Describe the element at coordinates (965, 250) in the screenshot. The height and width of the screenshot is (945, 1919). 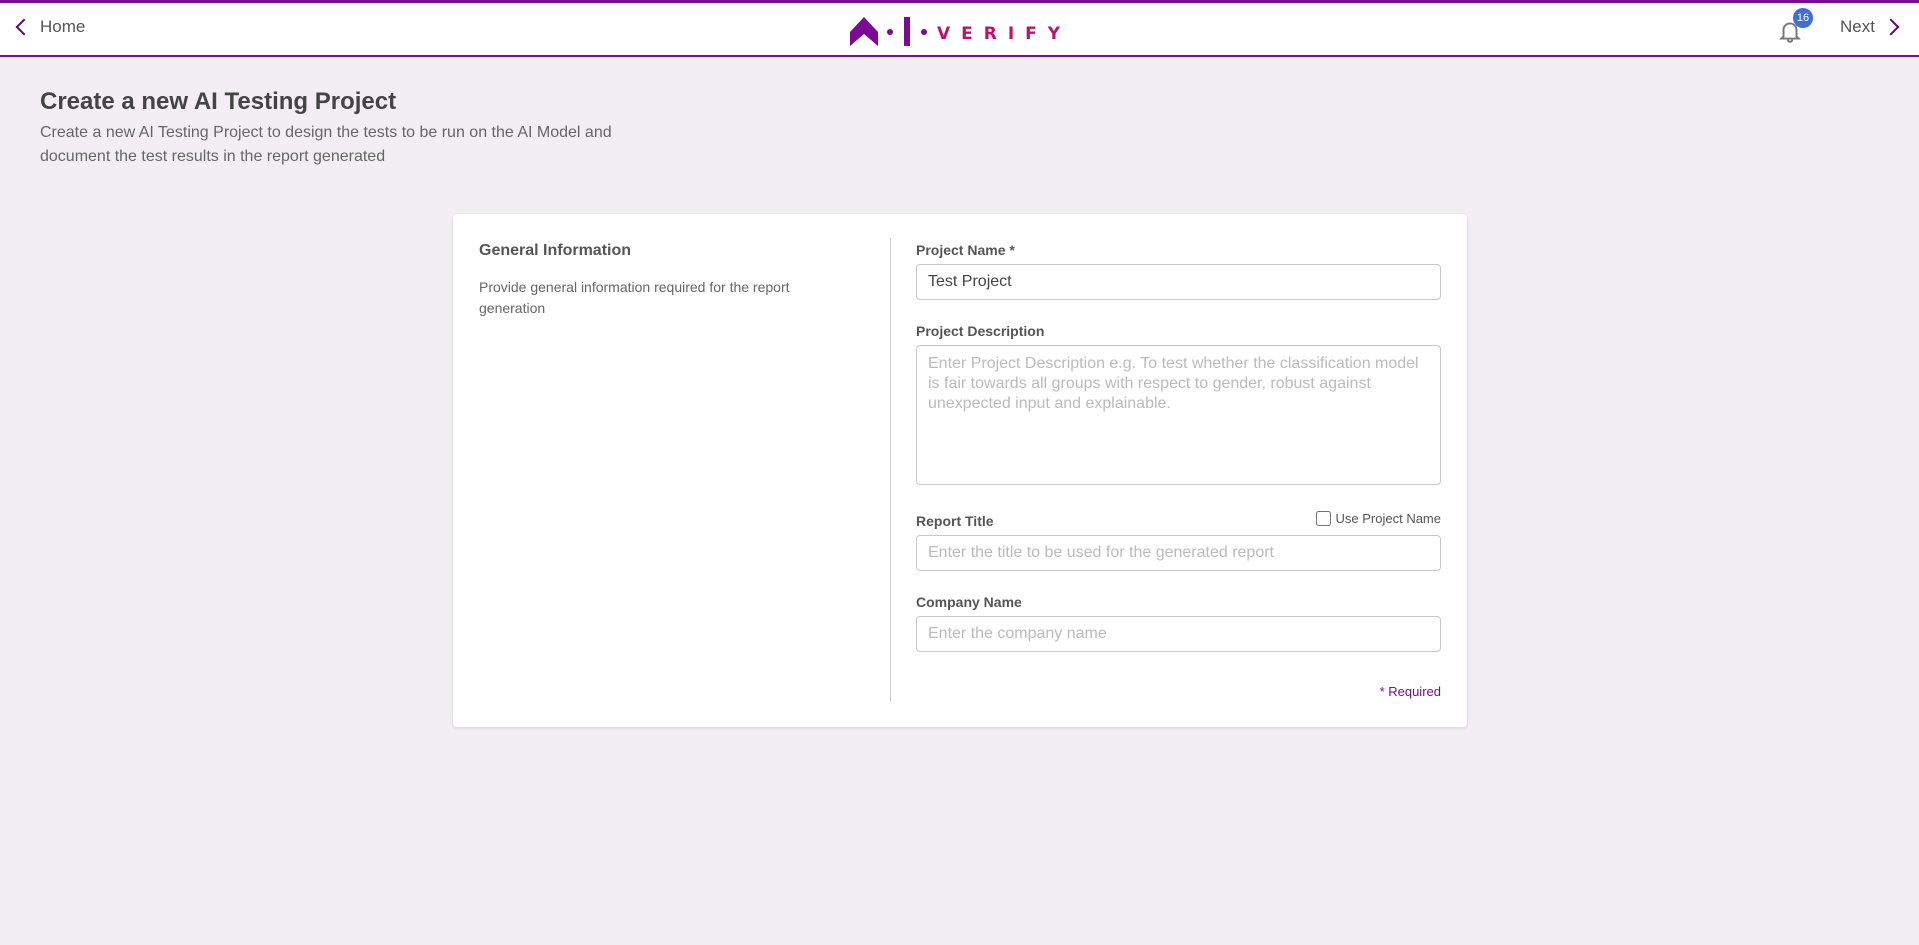
I see `project-name-label: Project Name *` at that location.